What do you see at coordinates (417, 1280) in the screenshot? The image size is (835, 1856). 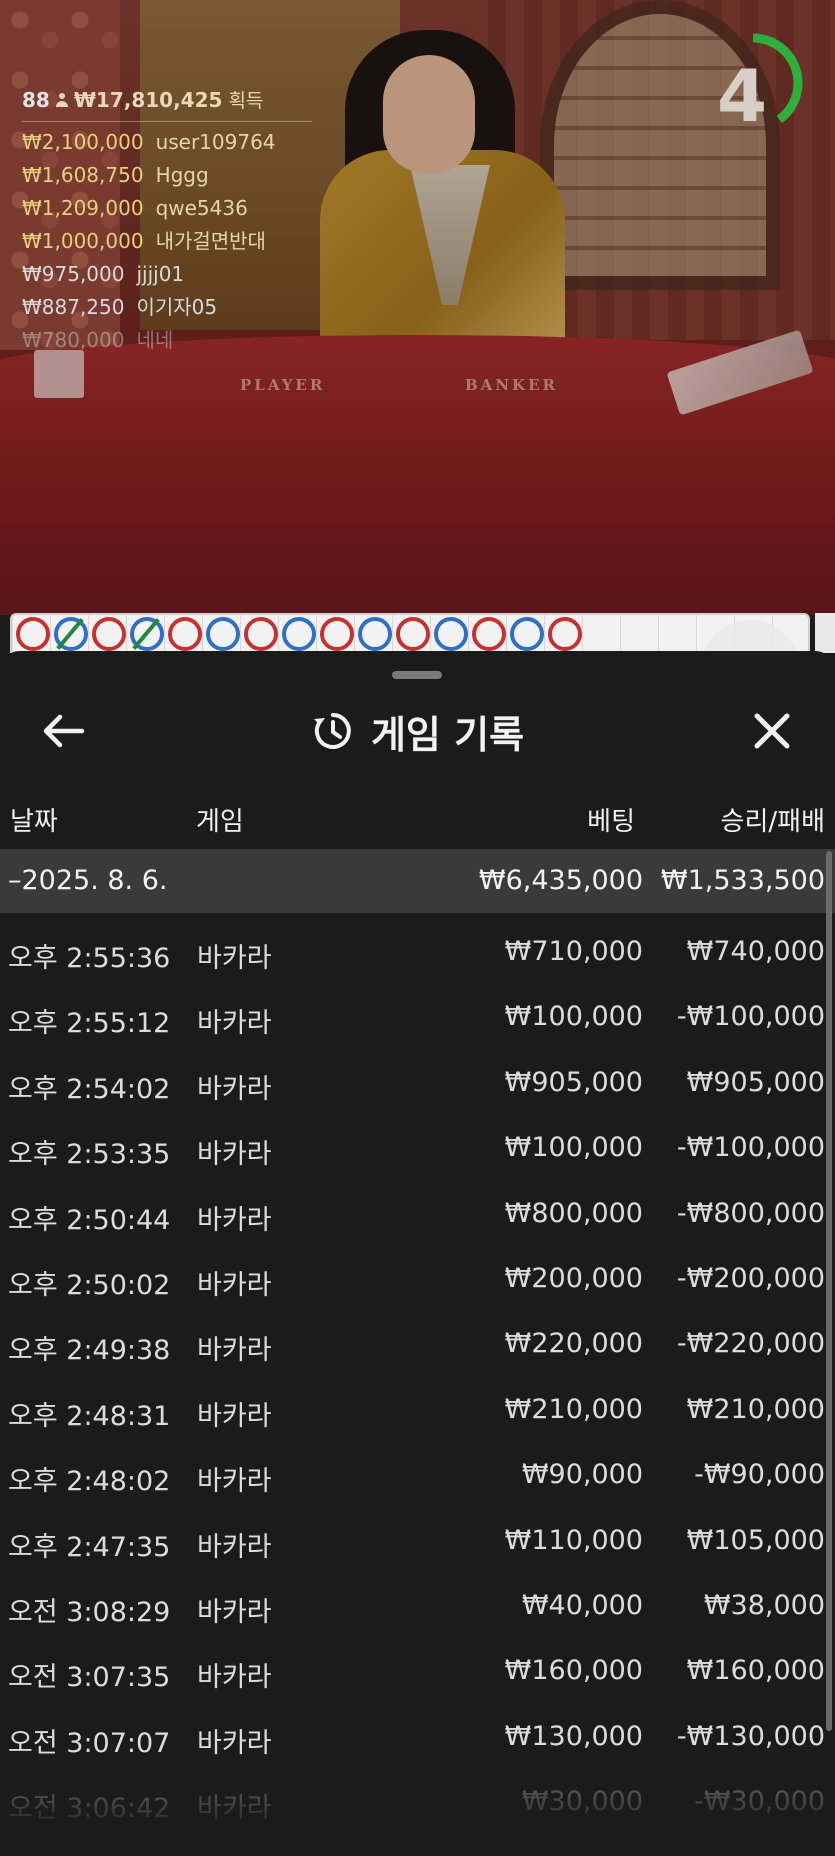 I see `history-row: 오후 2:50:02 바카라 ₩200,000 -₩200,000` at bounding box center [417, 1280].